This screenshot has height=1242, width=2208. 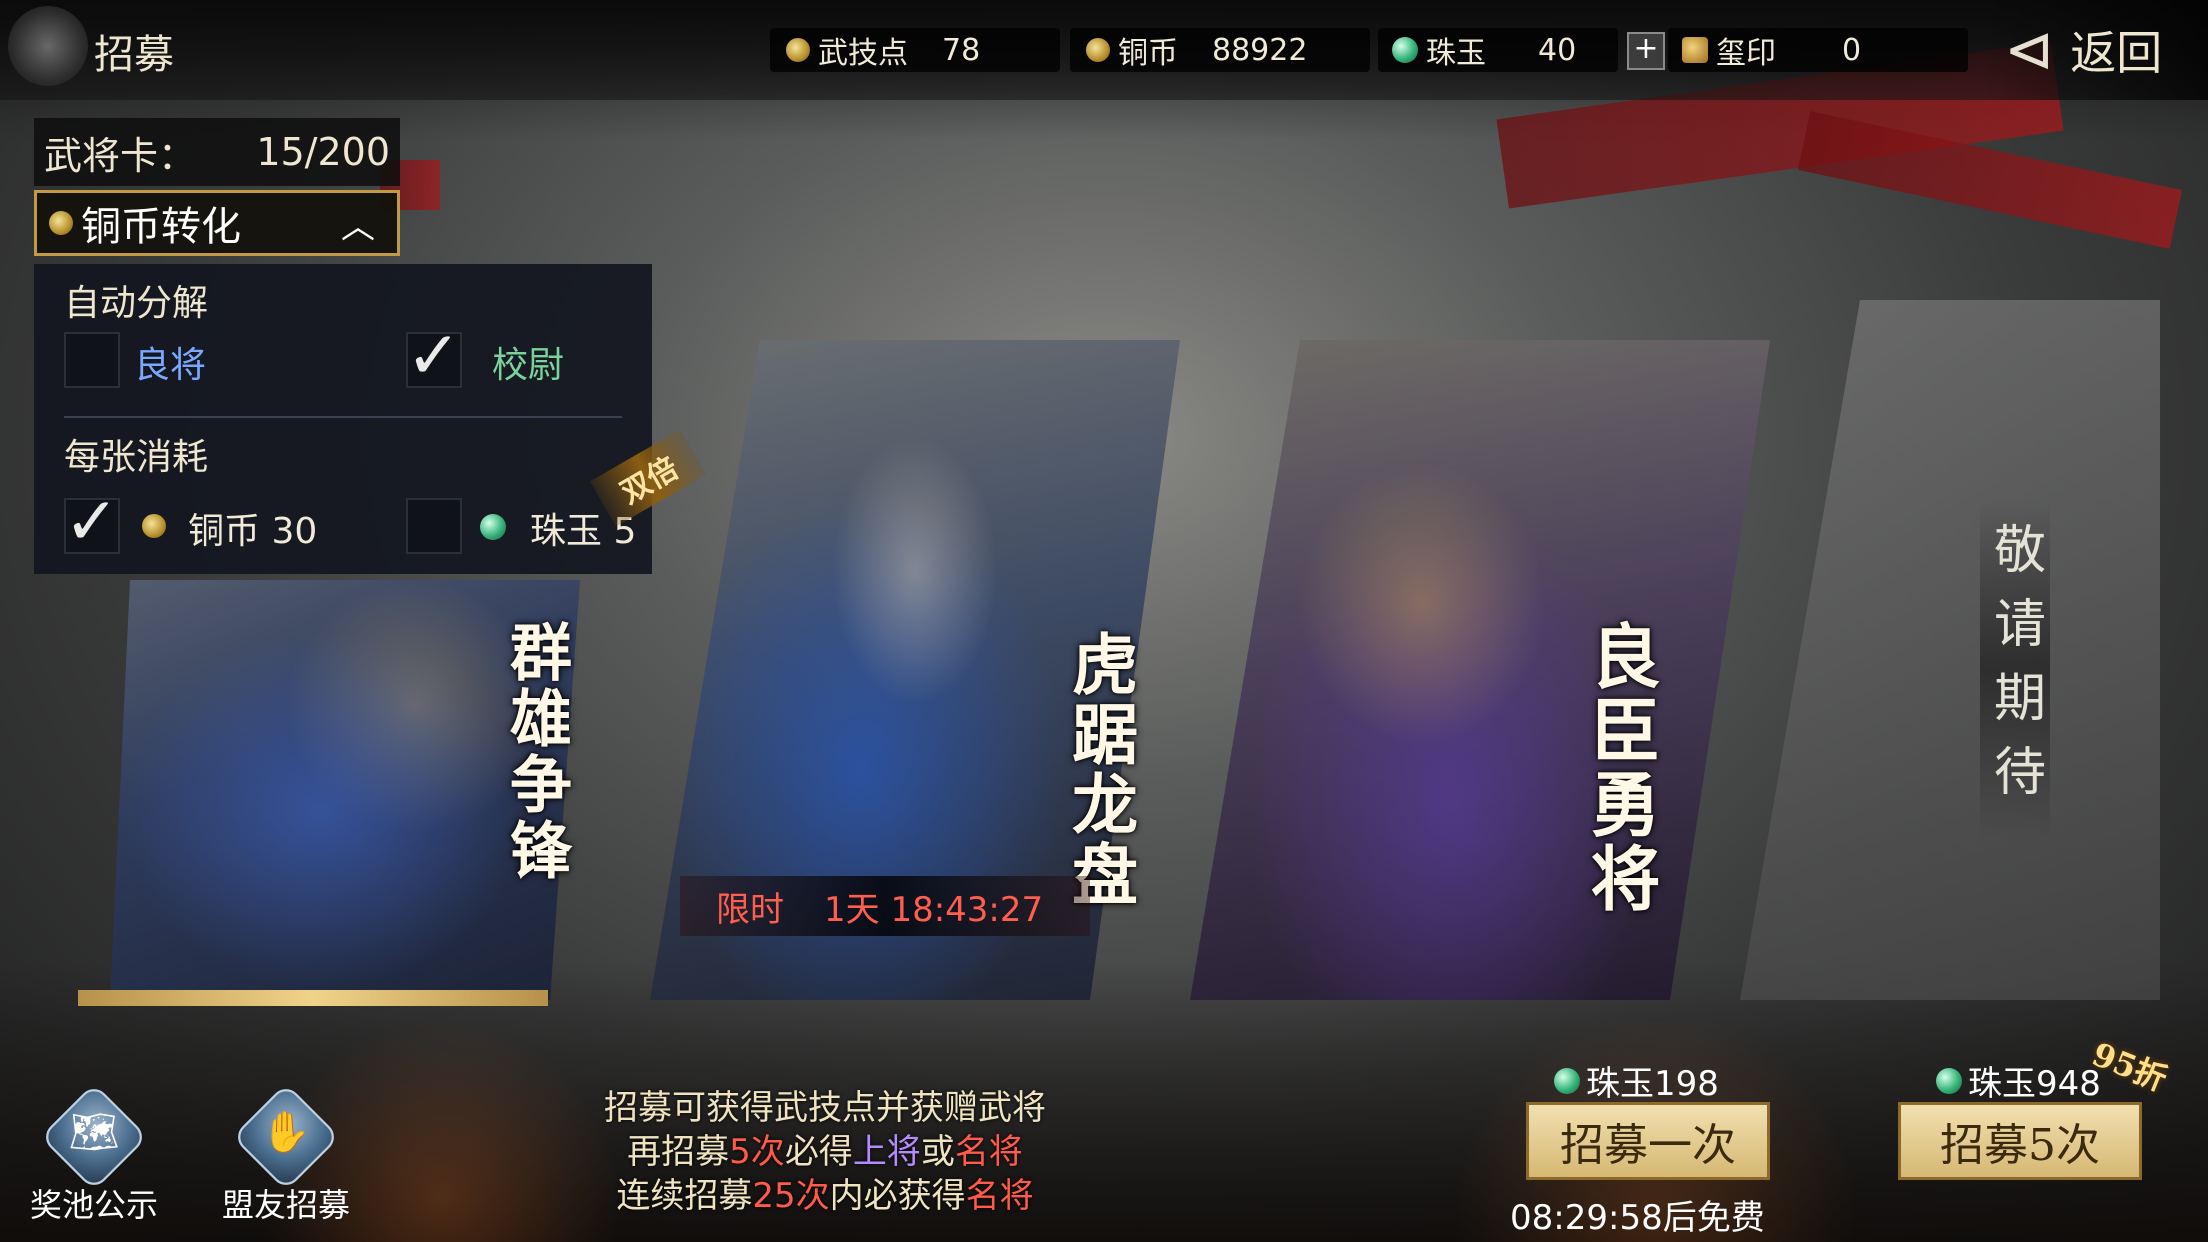 What do you see at coordinates (2015, 670) in the screenshot?
I see `coming-soon-label: 敬请期待` at bounding box center [2015, 670].